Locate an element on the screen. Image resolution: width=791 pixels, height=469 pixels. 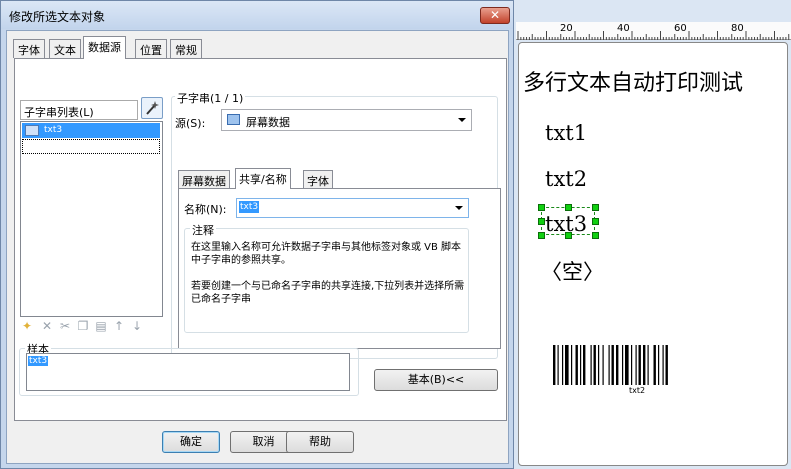
tab-position: 位置 is located at coordinates (151, 48).